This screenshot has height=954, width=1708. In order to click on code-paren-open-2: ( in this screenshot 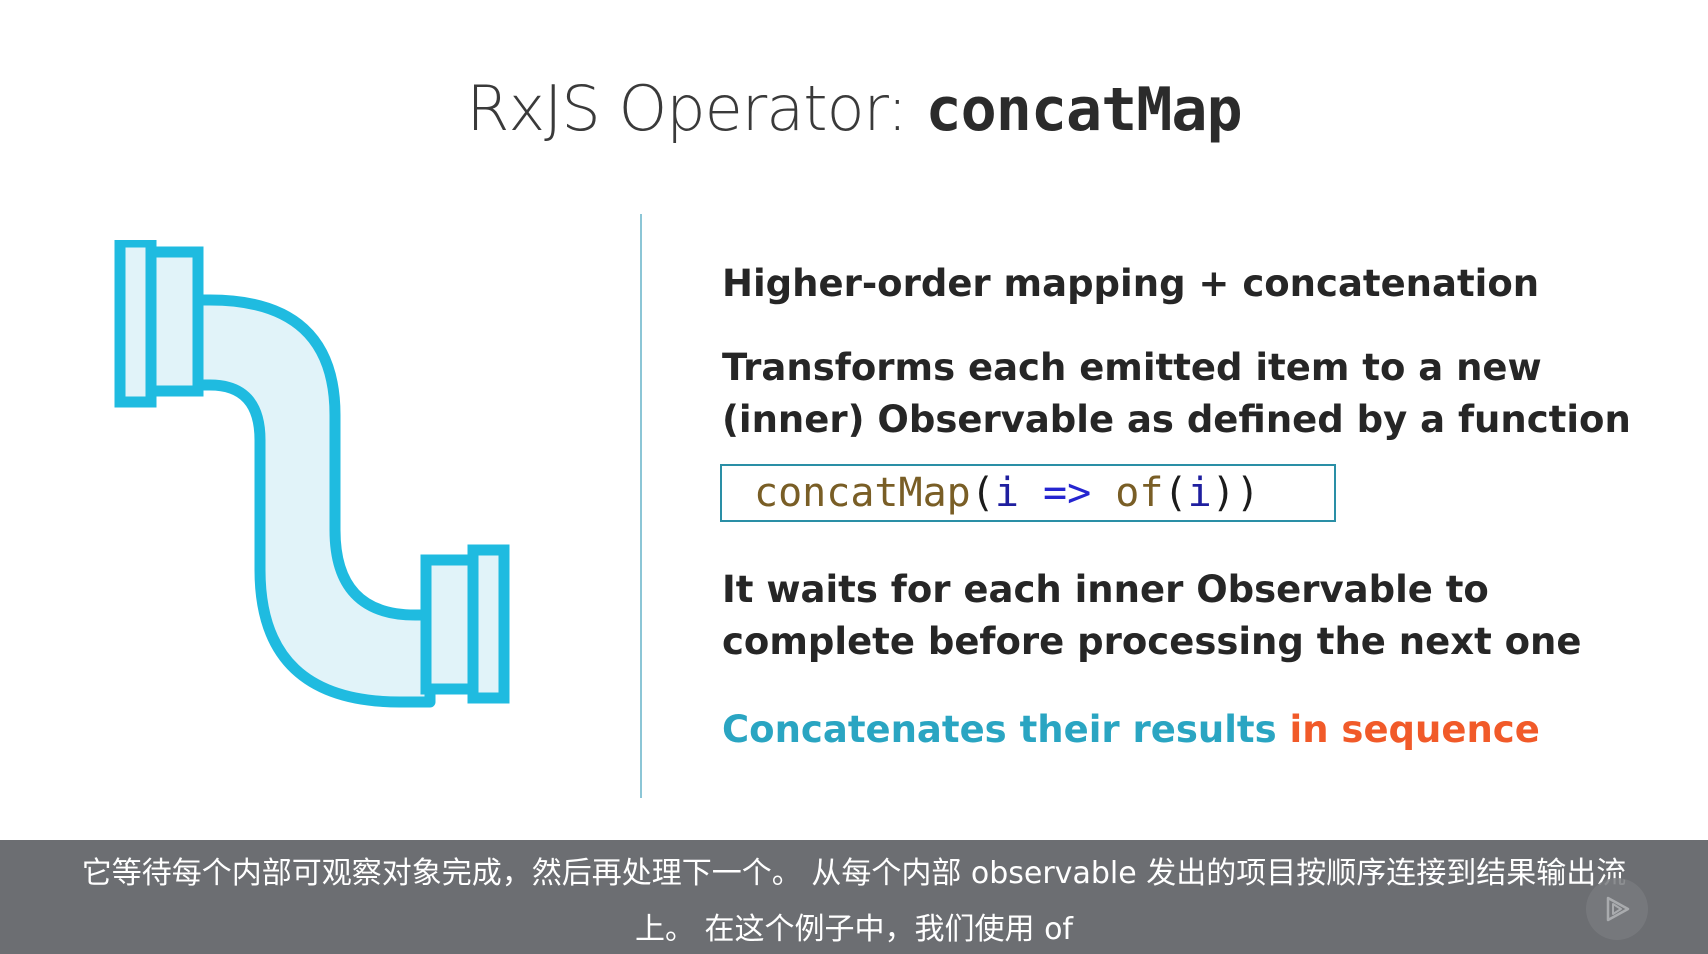, I will do `click(1175, 493)`.